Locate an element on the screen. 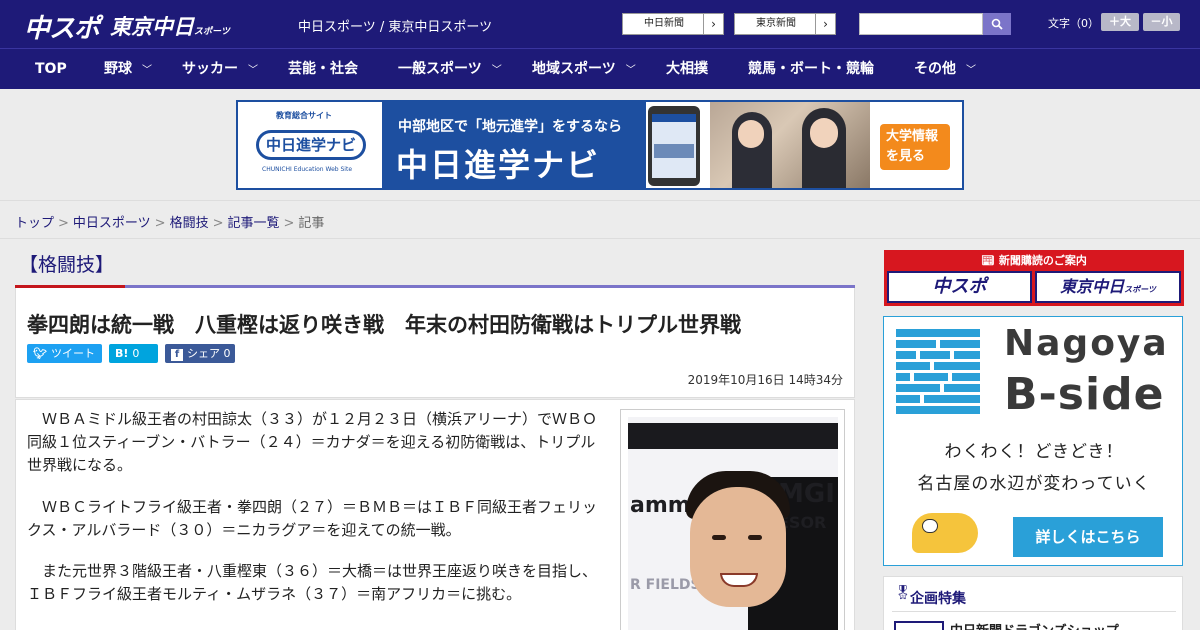 The width and height of the screenshot is (1200, 630). tokyo-shimbun-label: 東京新聞 is located at coordinates (776, 23).